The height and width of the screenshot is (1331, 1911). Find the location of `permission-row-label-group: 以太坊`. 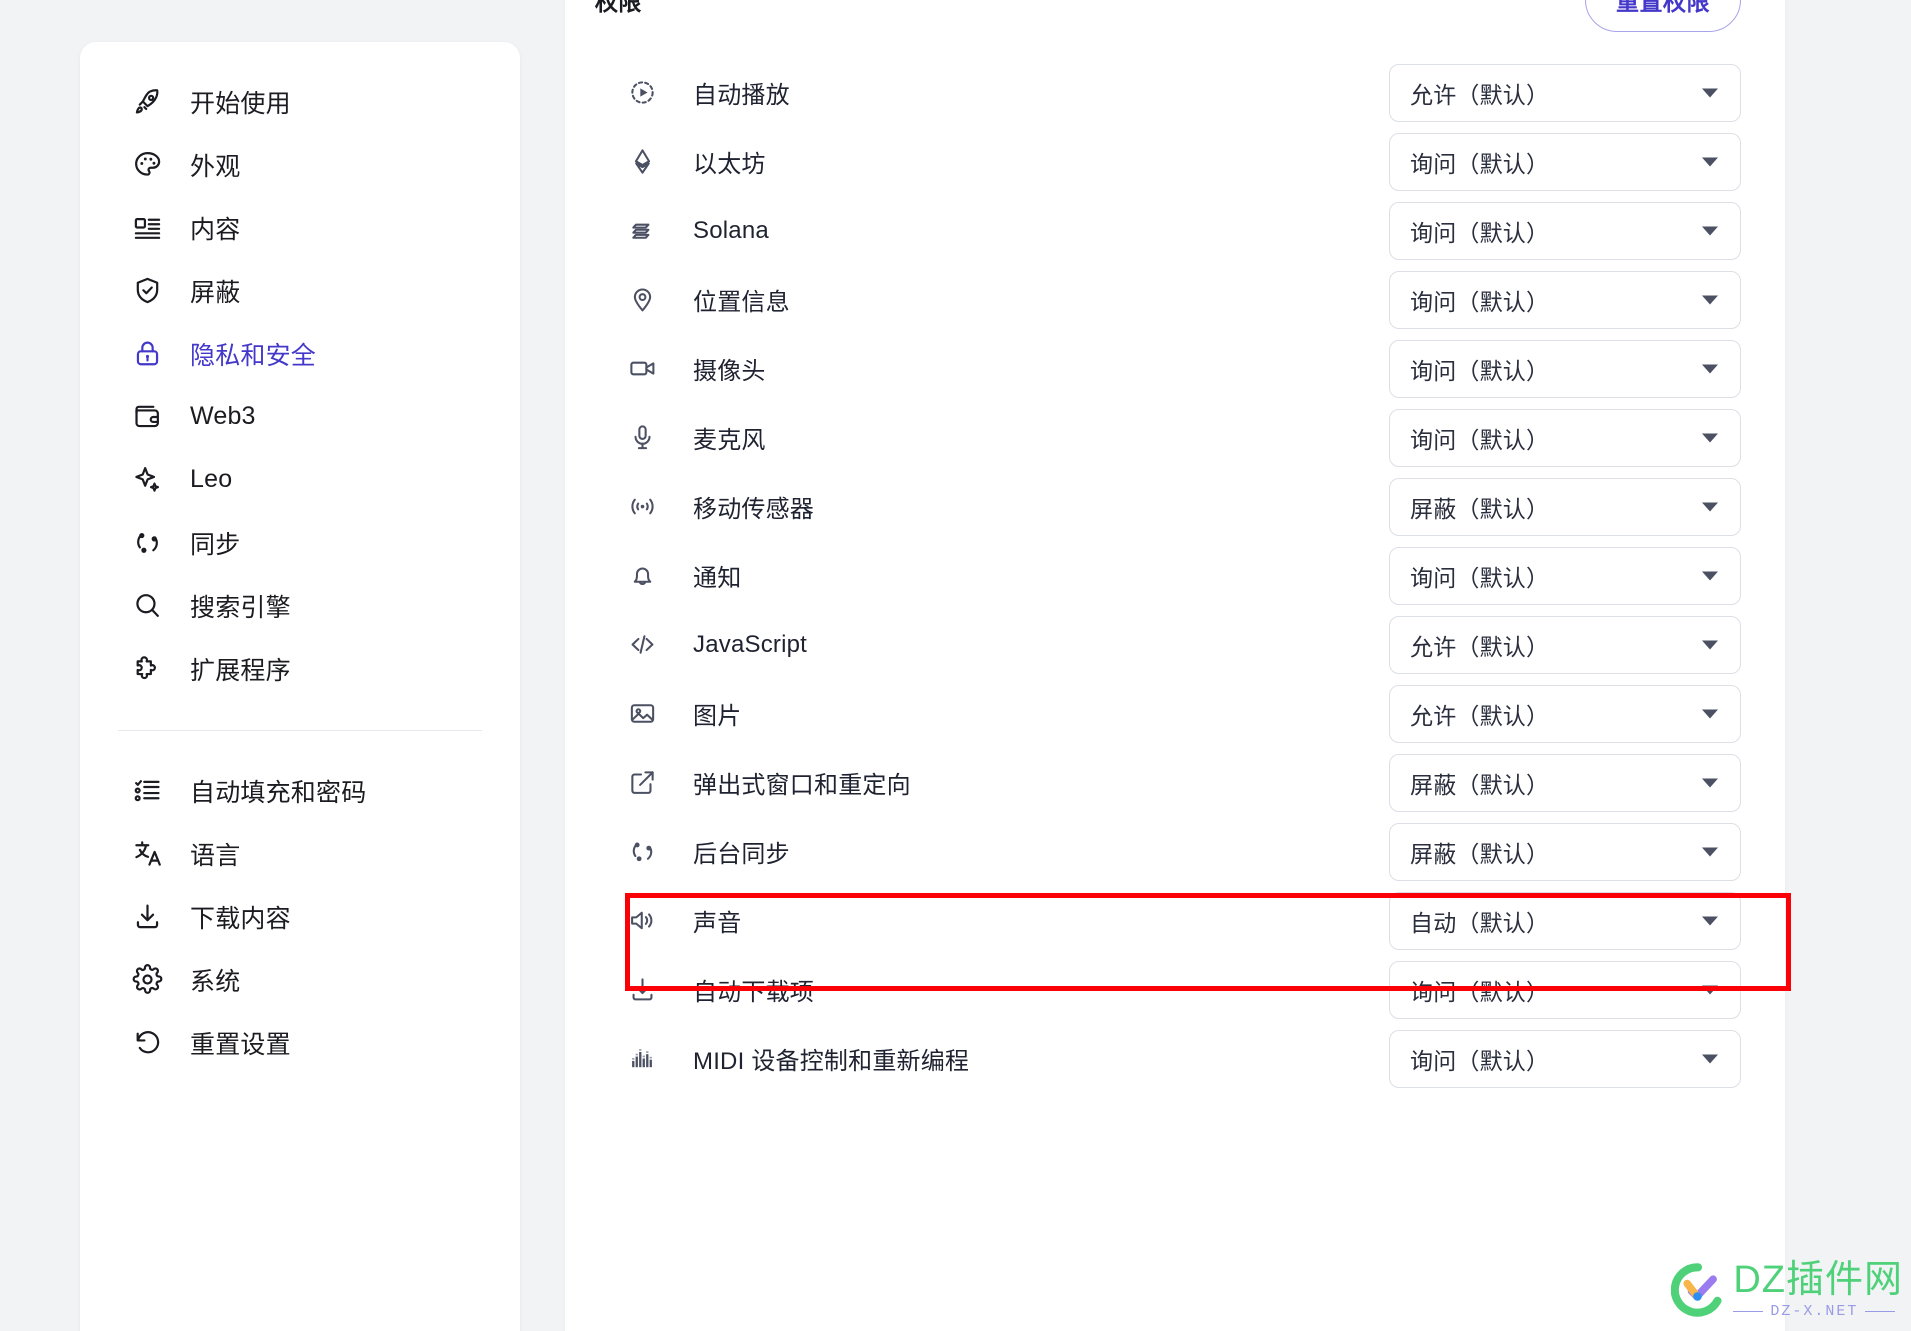

permission-row-label-group: 以太坊 is located at coordinates (1007, 161).